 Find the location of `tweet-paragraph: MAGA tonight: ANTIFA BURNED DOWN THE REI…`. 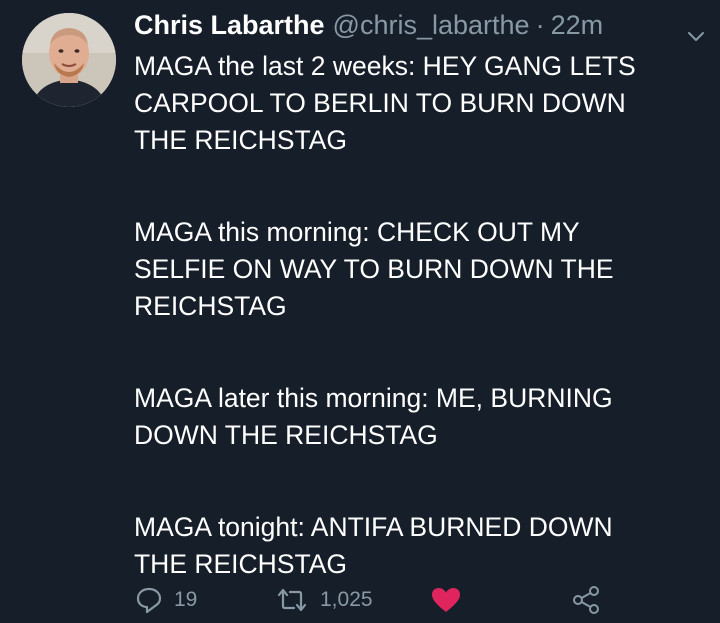

tweet-paragraph: MAGA tonight: ANTIFA BURNED DOWN THE REI… is located at coordinates (373, 545).